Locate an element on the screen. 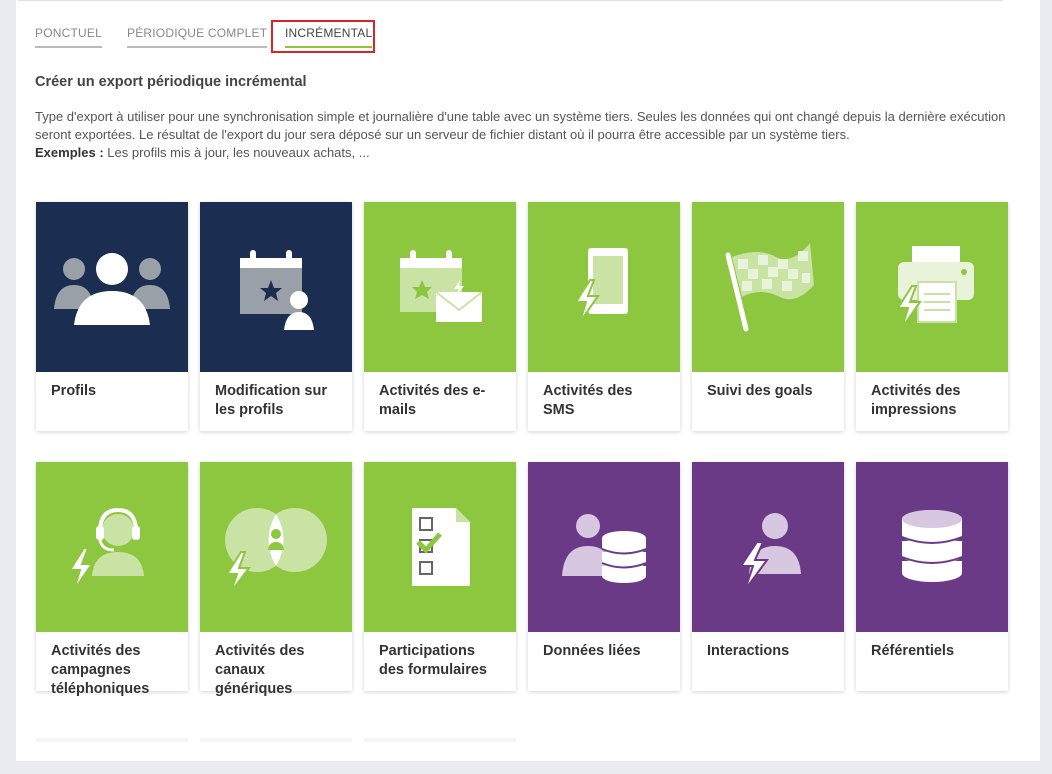 This screenshot has width=1052, height=774. headset-lightning-icon is located at coordinates (106, 549).